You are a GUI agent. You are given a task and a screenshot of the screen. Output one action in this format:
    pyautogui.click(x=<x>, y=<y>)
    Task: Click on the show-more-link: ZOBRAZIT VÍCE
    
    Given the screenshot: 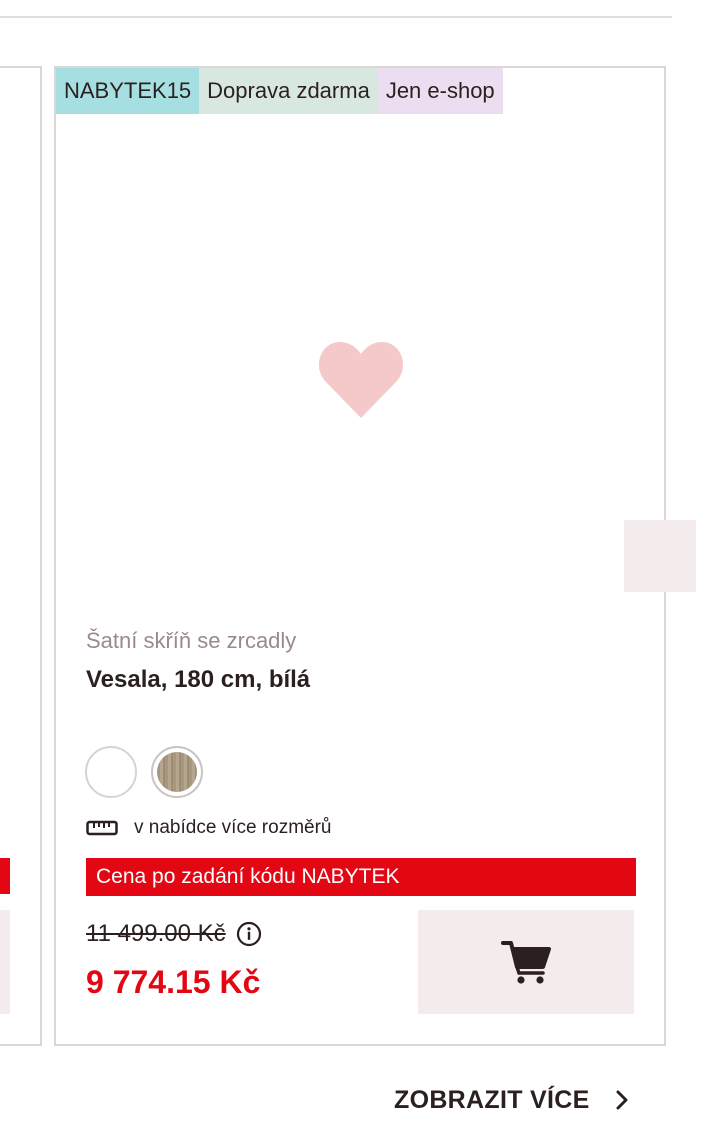 What is the action you would take?
    pyautogui.click(x=513, y=1100)
    